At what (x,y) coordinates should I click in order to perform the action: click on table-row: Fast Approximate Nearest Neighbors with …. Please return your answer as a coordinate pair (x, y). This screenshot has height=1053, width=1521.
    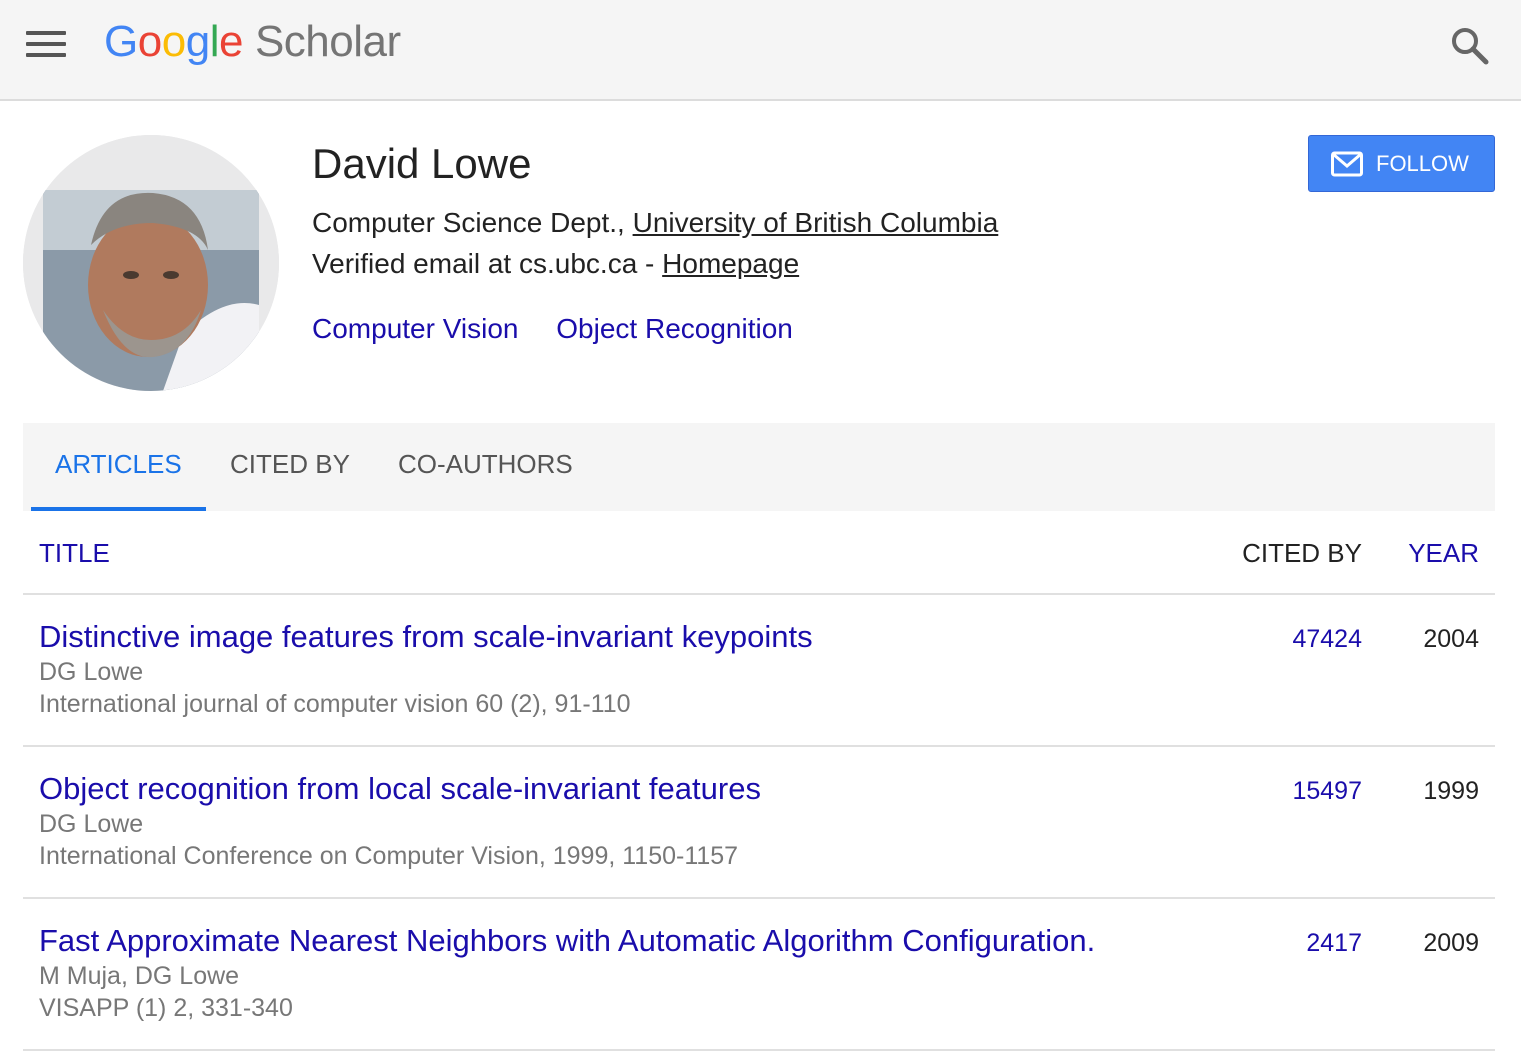
    Looking at the image, I should click on (759, 975).